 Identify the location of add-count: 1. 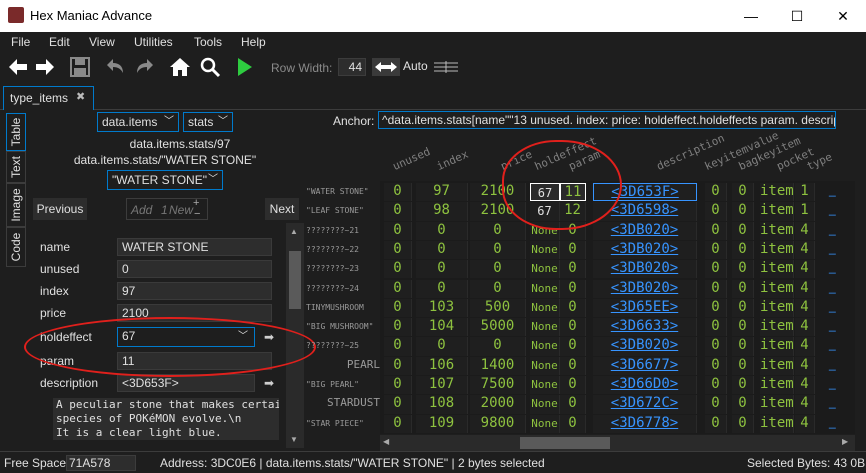
(164, 210).